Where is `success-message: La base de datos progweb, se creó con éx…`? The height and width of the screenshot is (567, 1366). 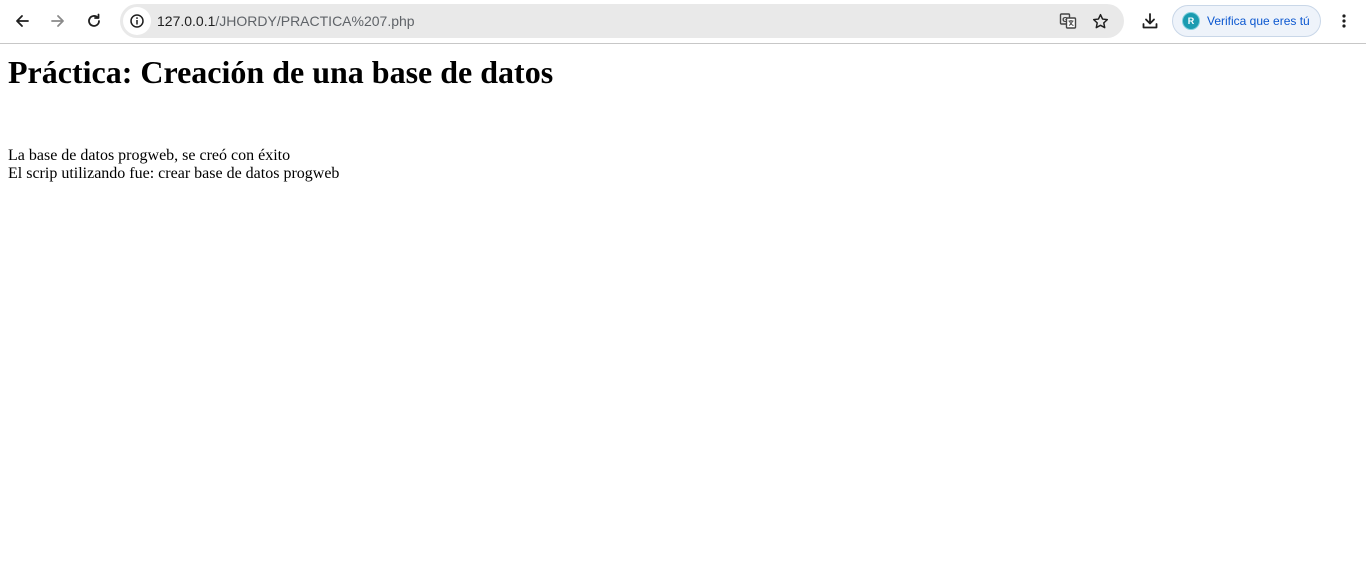
success-message: La base de datos progweb, se creó con éx… is located at coordinates (149, 155).